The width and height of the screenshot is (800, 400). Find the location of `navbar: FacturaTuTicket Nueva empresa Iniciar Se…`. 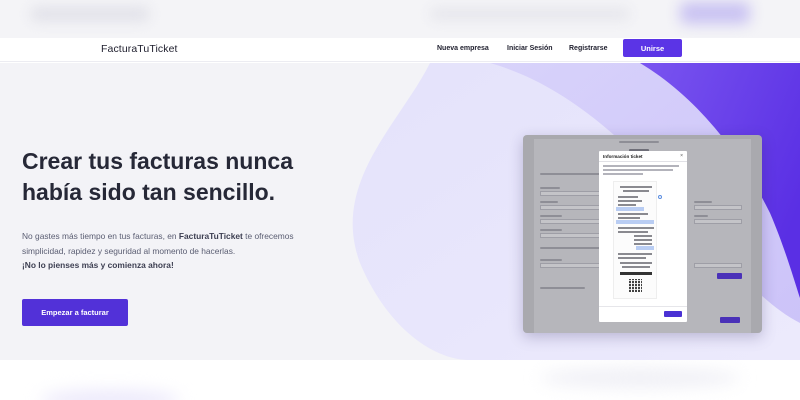

navbar: FacturaTuTicket Nueva empresa Iniciar Se… is located at coordinates (400, 50).